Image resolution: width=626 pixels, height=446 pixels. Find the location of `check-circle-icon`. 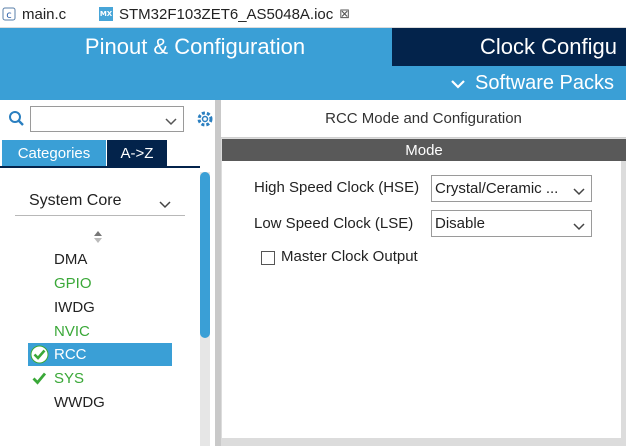

check-circle-icon is located at coordinates (39, 356).